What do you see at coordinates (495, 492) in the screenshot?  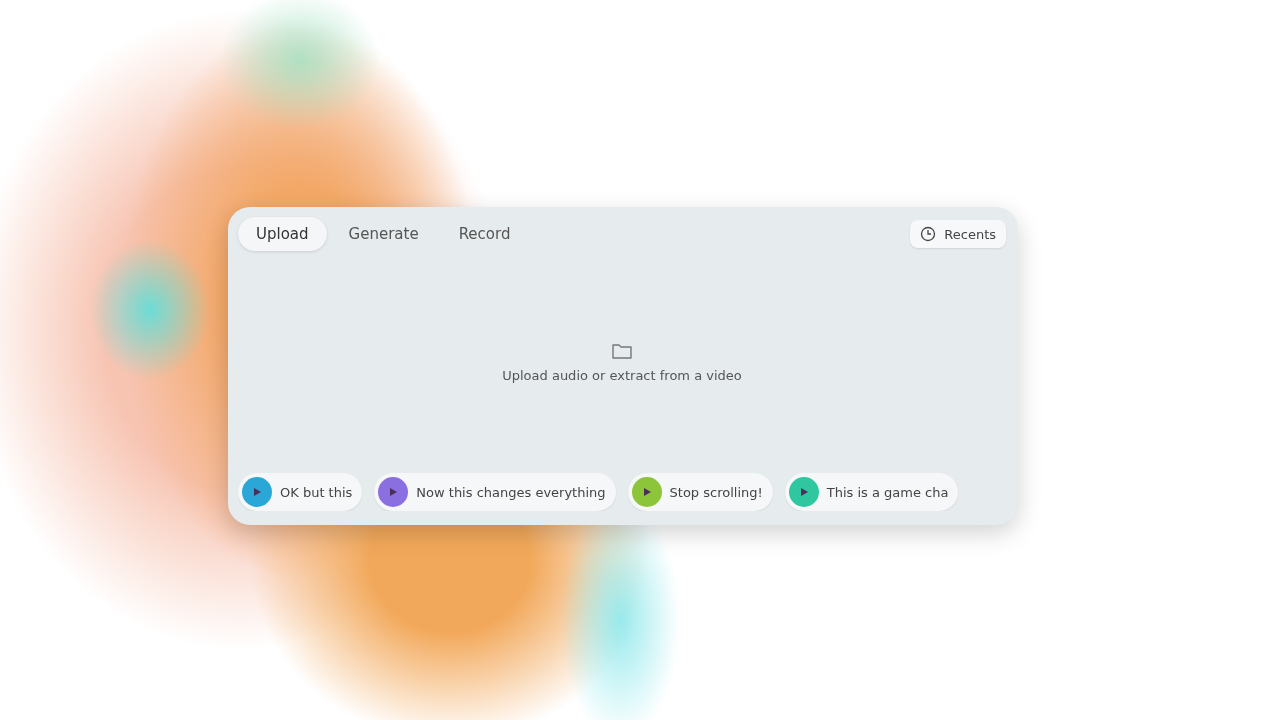 I see `sample-chip: Now this changes everything` at bounding box center [495, 492].